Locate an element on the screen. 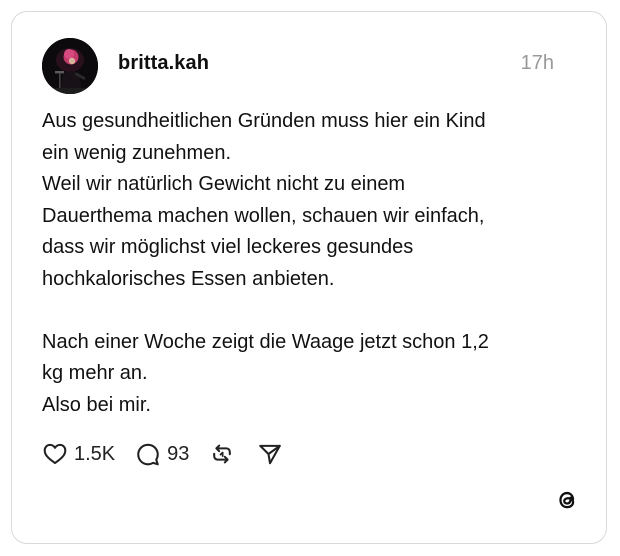 Image resolution: width=620 pixels, height=556 pixels. post-timestamp: 17h is located at coordinates (537, 63).